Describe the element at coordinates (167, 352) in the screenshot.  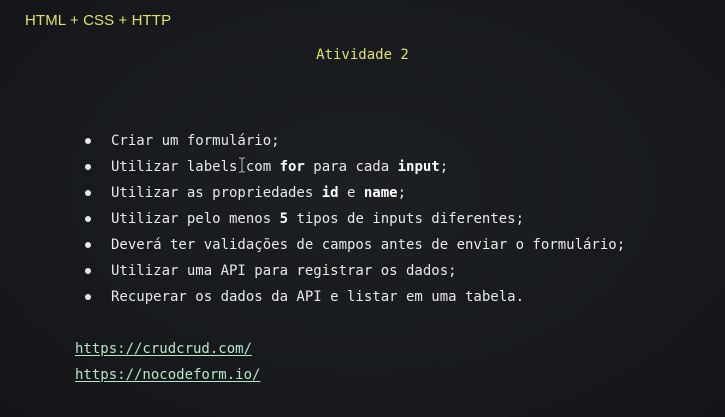
I see `resource-link: https://crudcrud.com/` at that location.